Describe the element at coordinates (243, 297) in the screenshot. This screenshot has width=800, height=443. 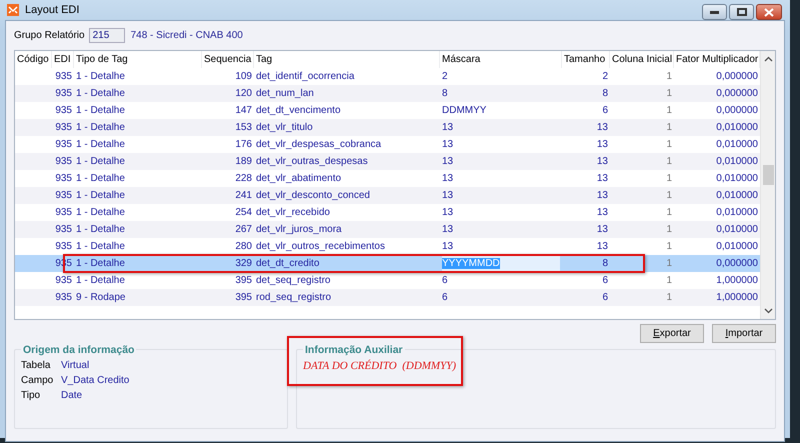
I see `table-cell-text: 395` at that location.